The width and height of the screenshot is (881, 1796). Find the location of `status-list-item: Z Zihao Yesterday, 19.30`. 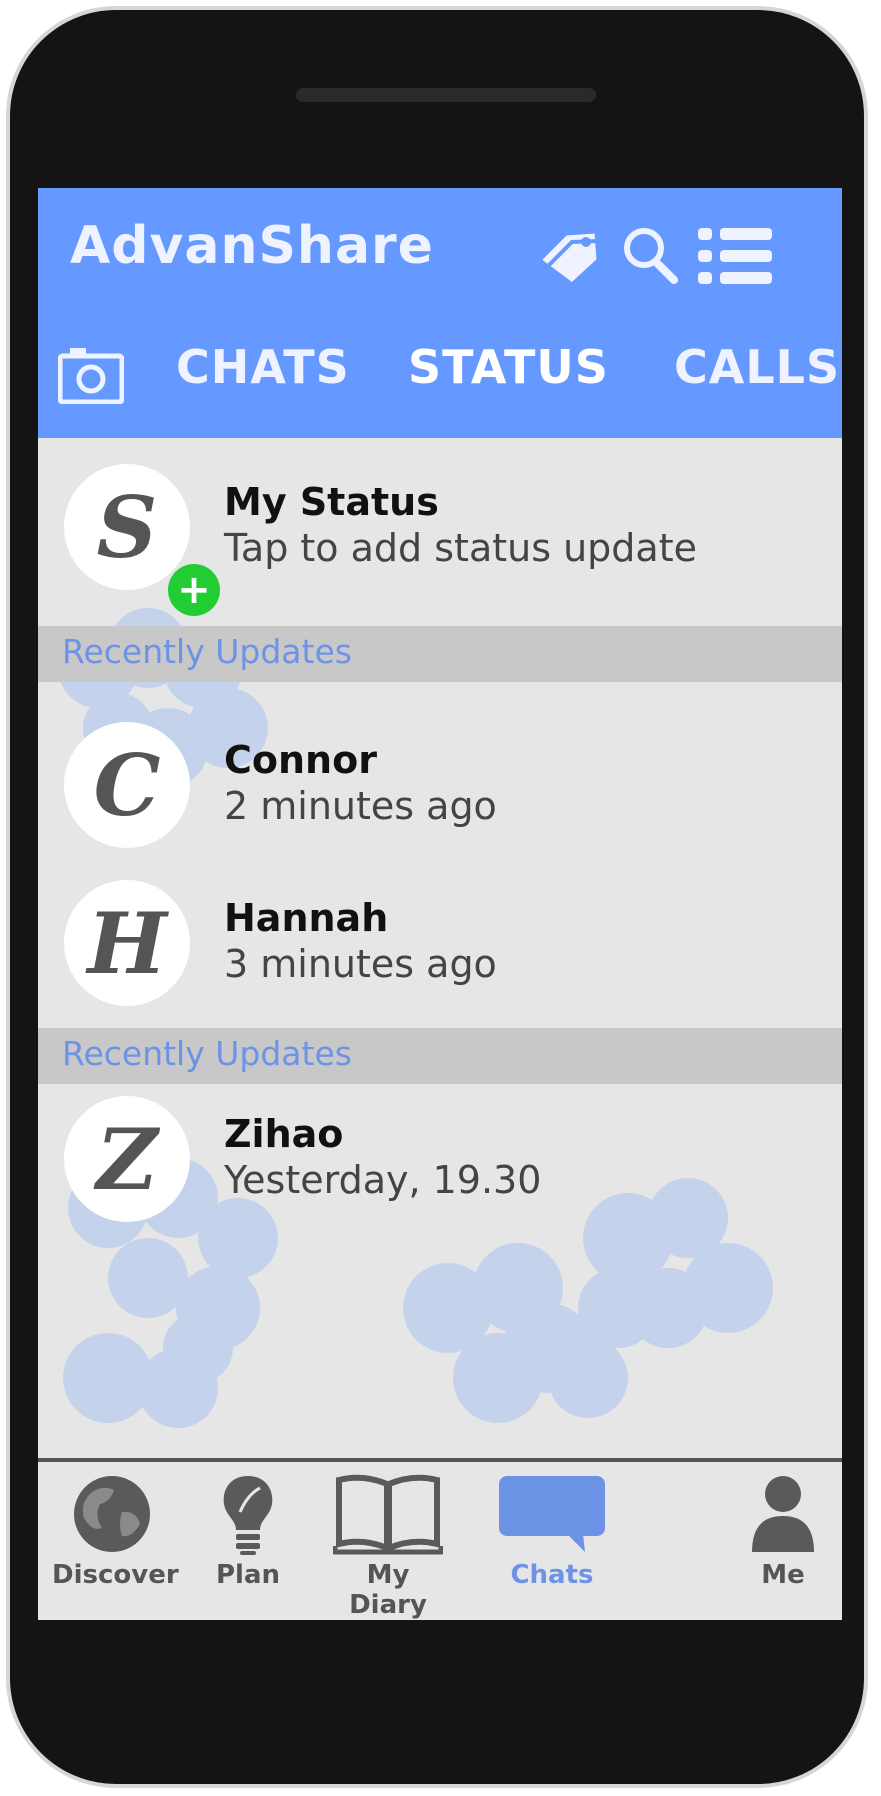

status-list-item: Z Zihao Yesterday, 19.30 is located at coordinates (440, 1171).